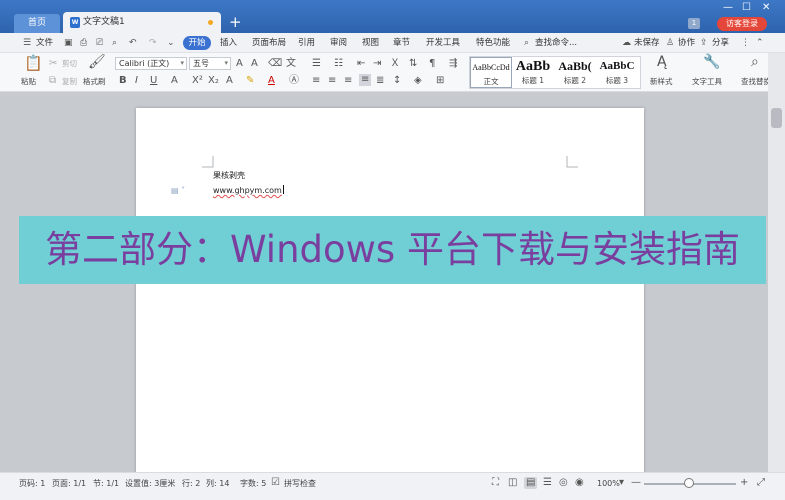 The width and height of the screenshot is (785, 500). I want to click on collaborate-button: 协作, so click(686, 43).